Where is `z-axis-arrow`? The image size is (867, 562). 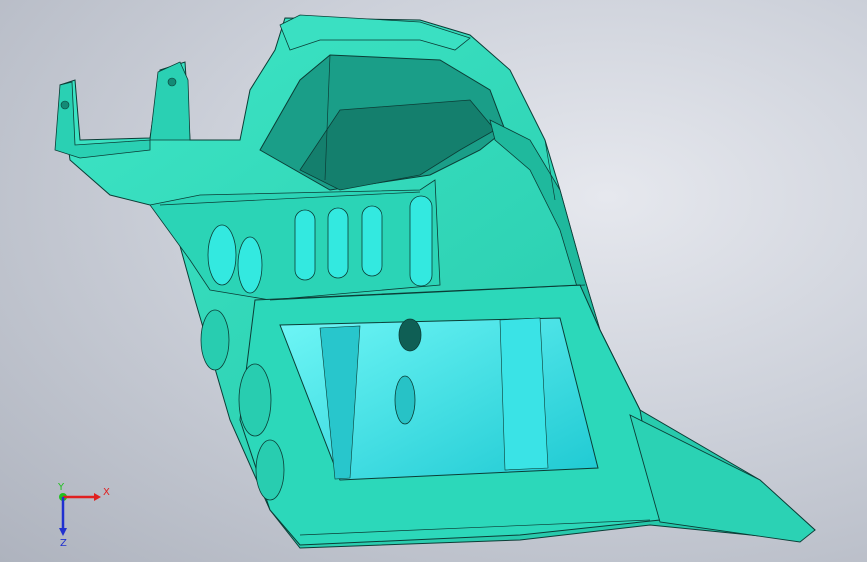 z-axis-arrow is located at coordinates (63, 532).